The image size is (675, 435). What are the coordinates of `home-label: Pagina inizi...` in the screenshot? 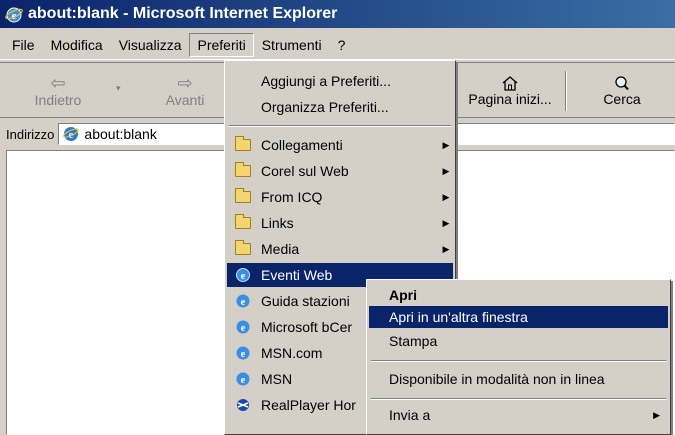 It's located at (510, 99).